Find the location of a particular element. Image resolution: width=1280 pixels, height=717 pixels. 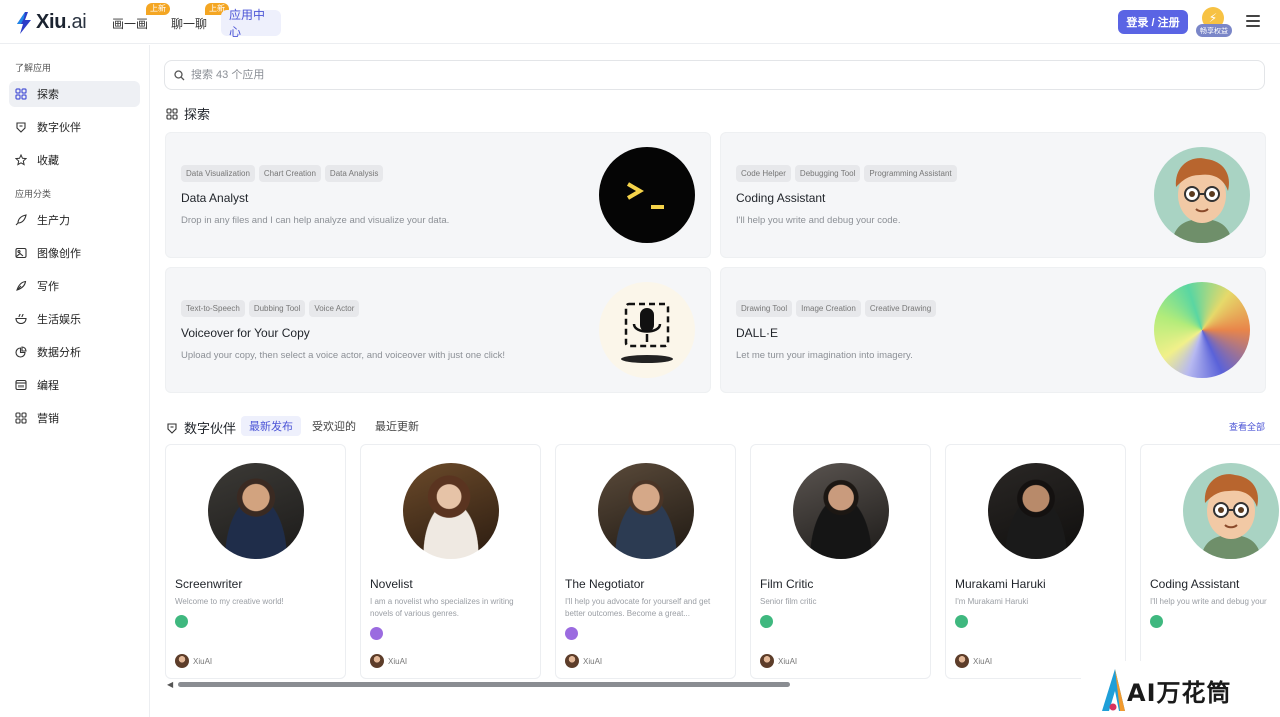

sidebar-item-label: 探索 is located at coordinates (48, 95).